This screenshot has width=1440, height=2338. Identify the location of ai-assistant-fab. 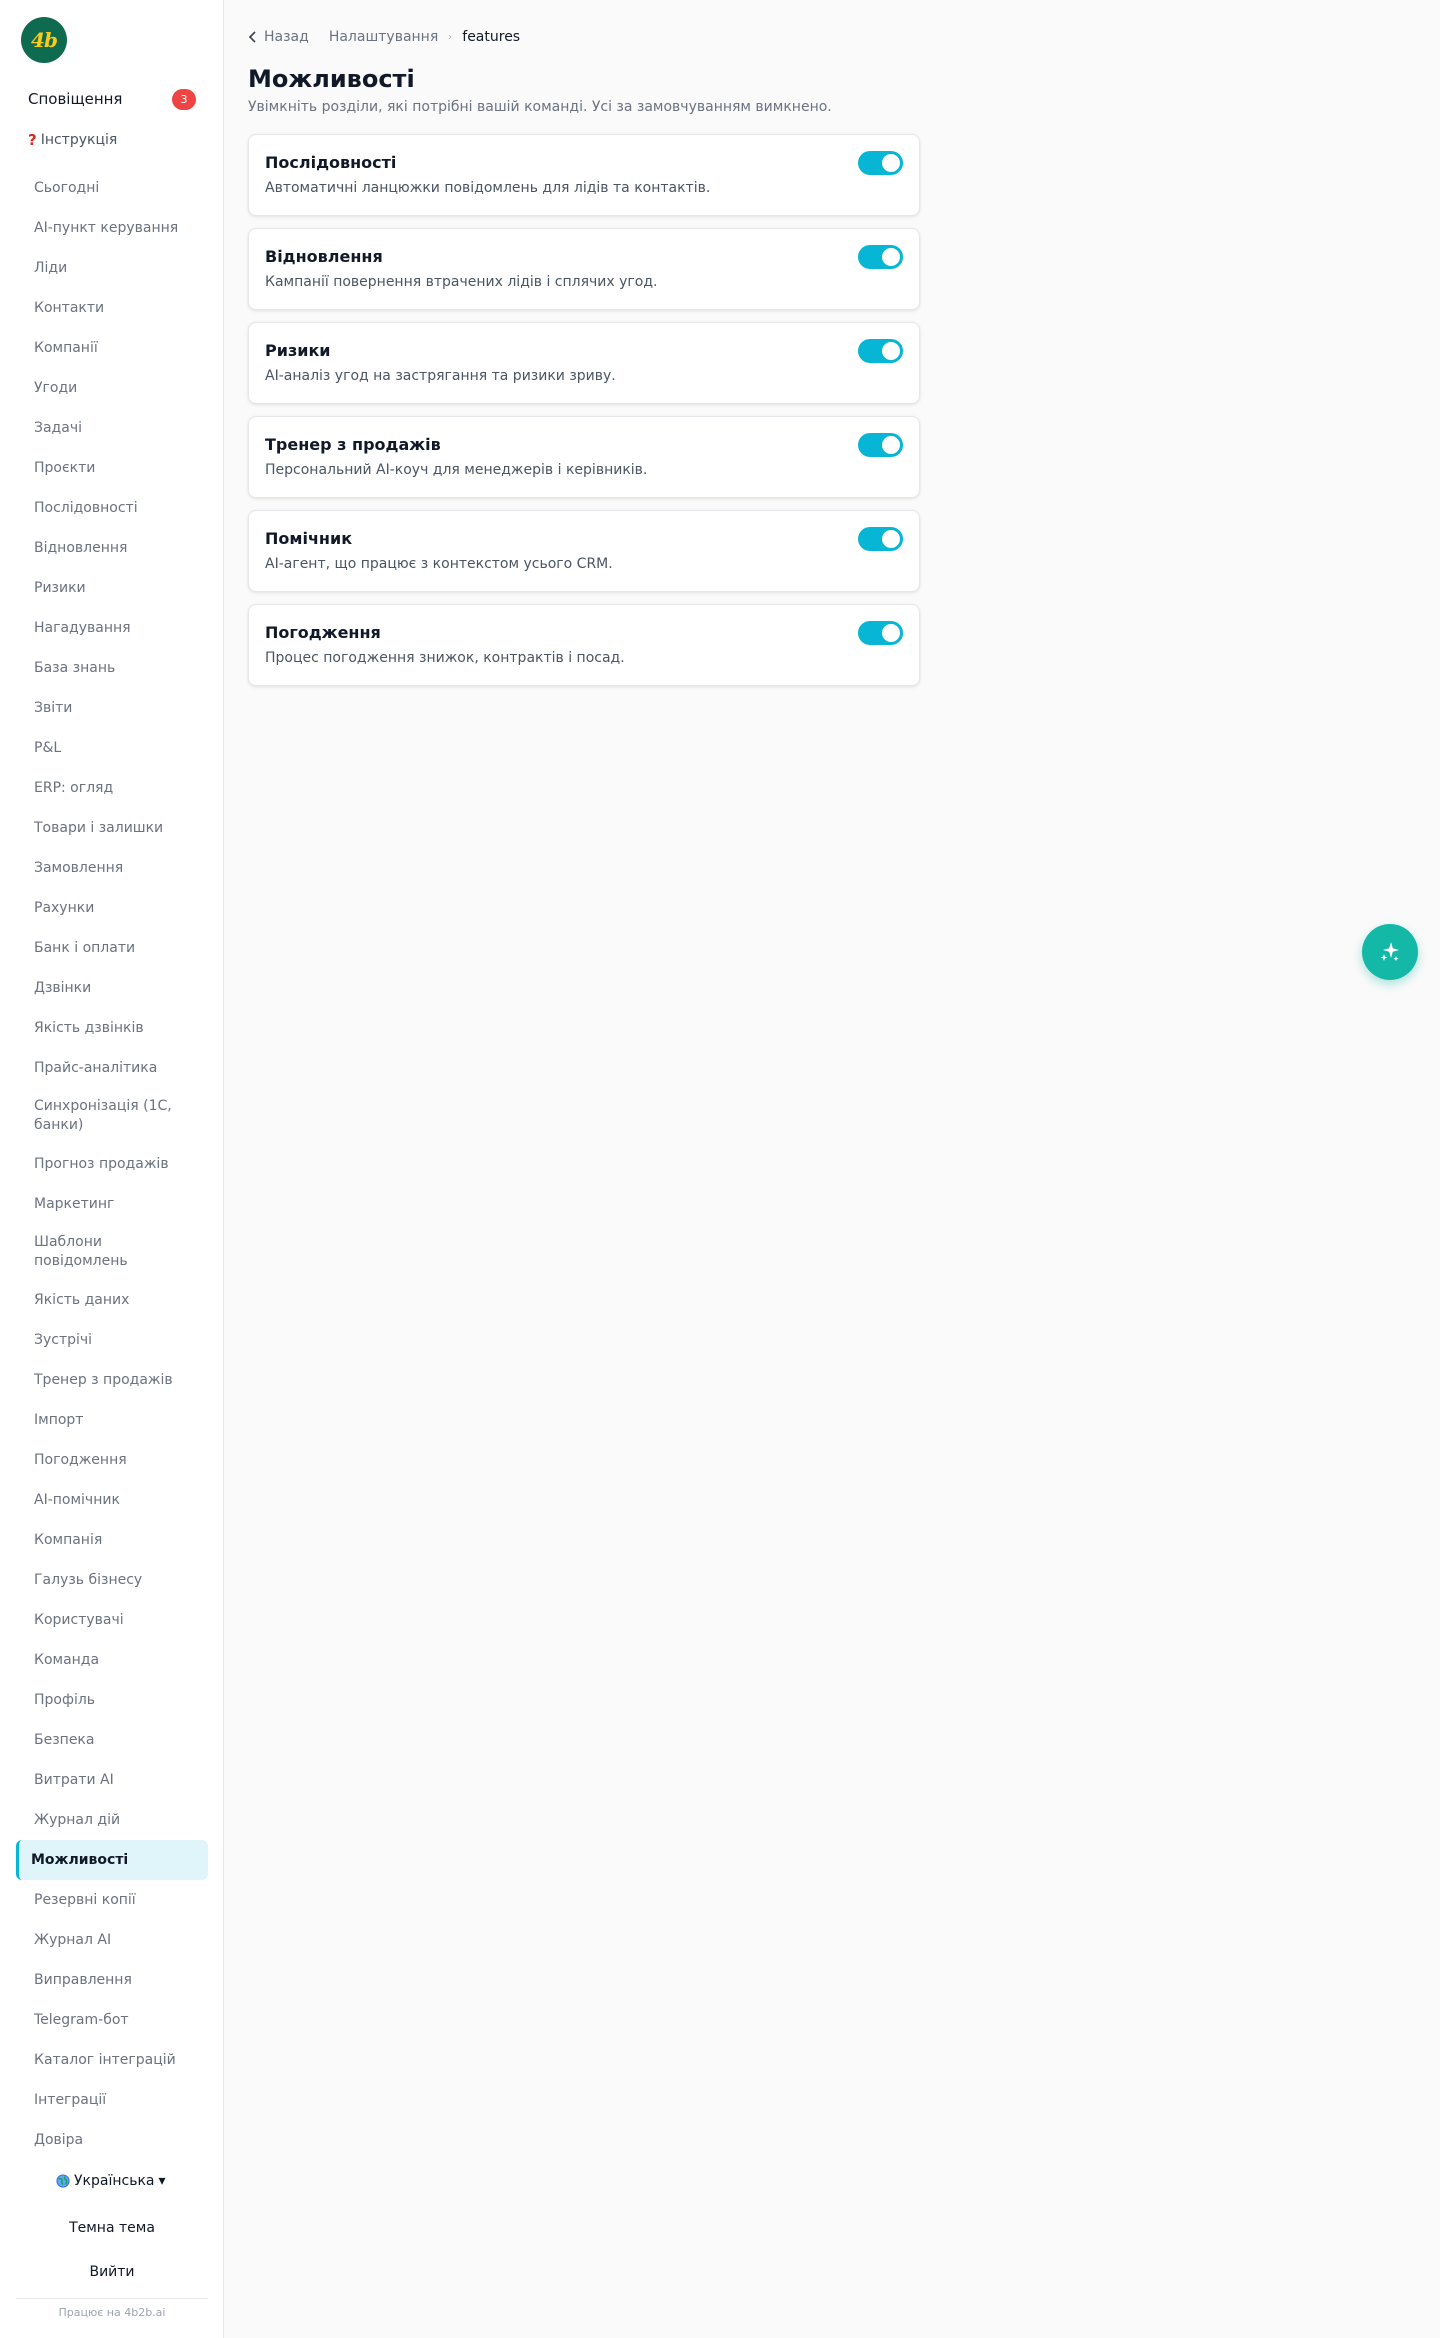
(1390, 952).